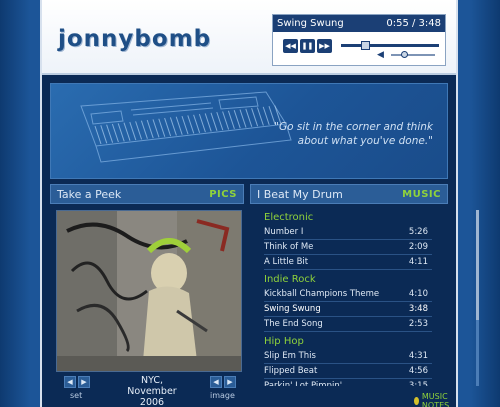  What do you see at coordinates (418, 294) in the screenshot?
I see `track-duration: 4:10` at bounding box center [418, 294].